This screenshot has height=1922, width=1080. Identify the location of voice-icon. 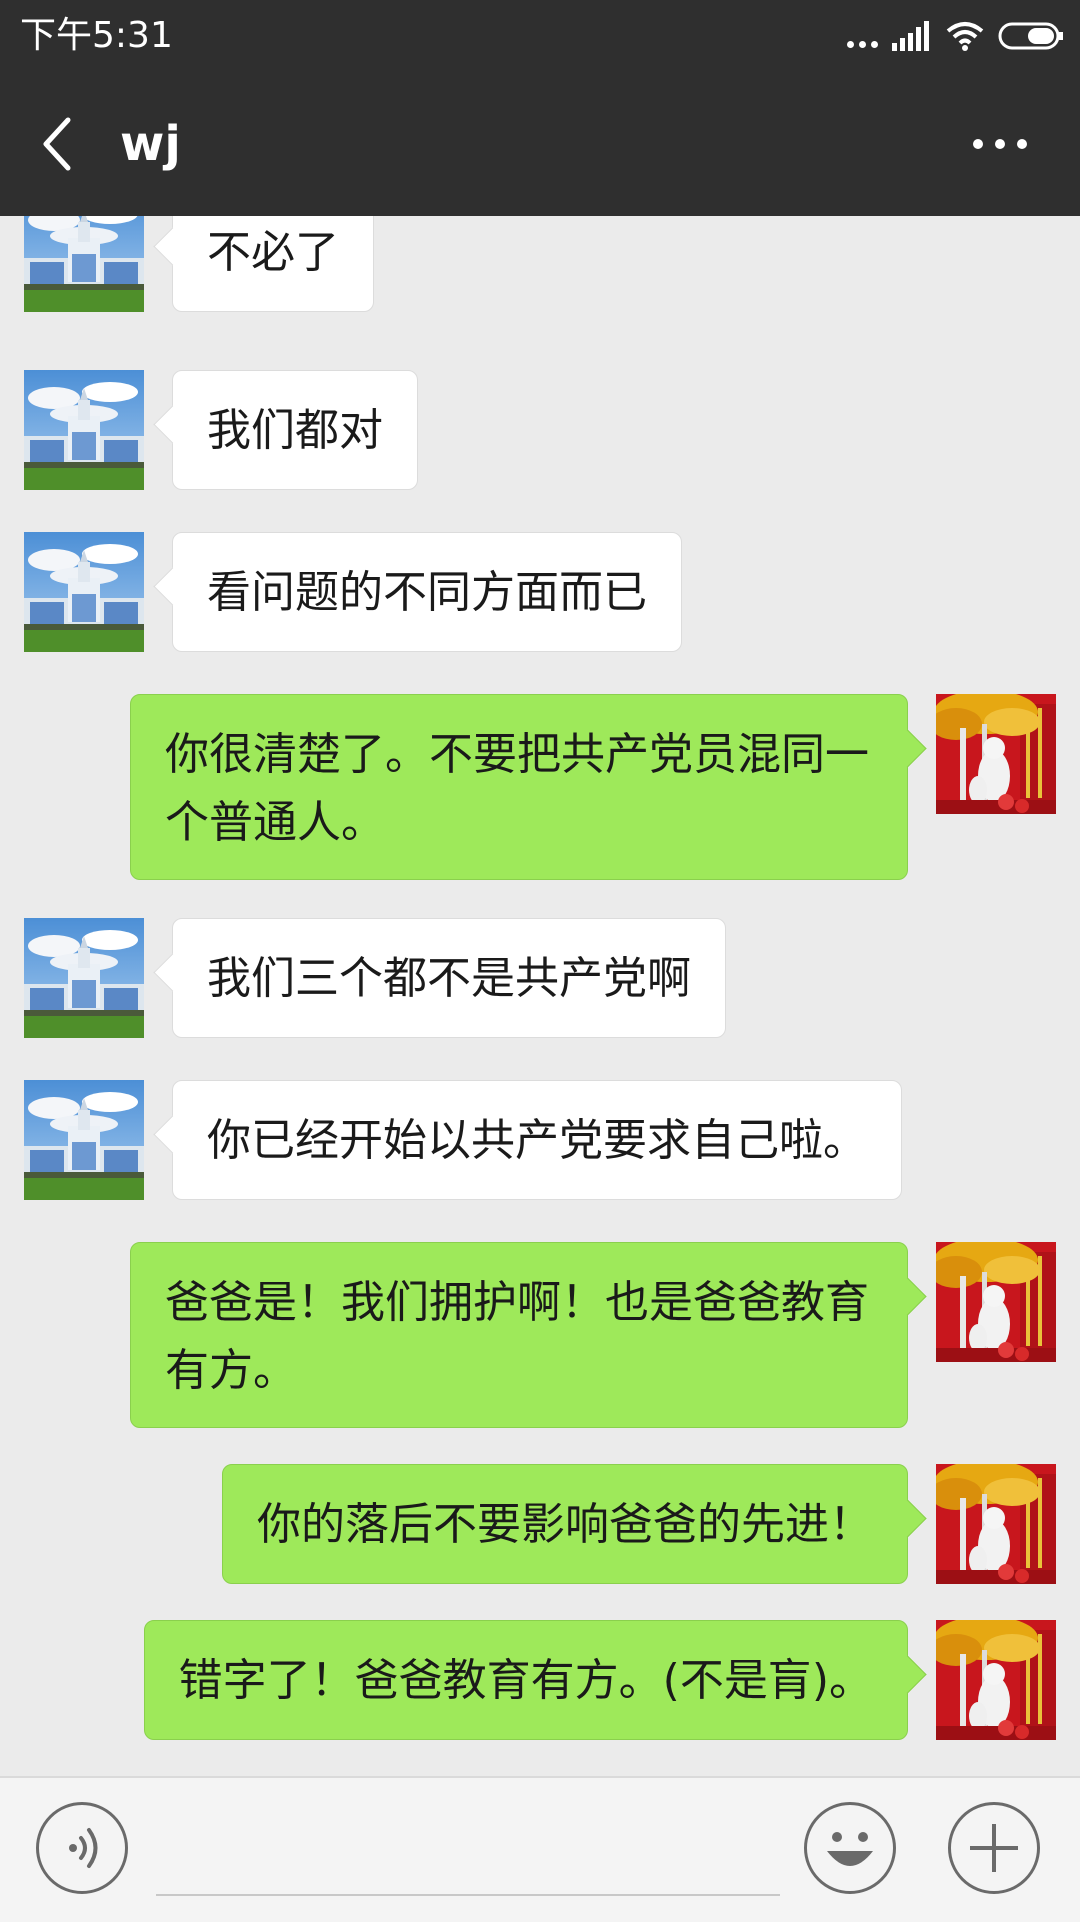
(83, 1848).